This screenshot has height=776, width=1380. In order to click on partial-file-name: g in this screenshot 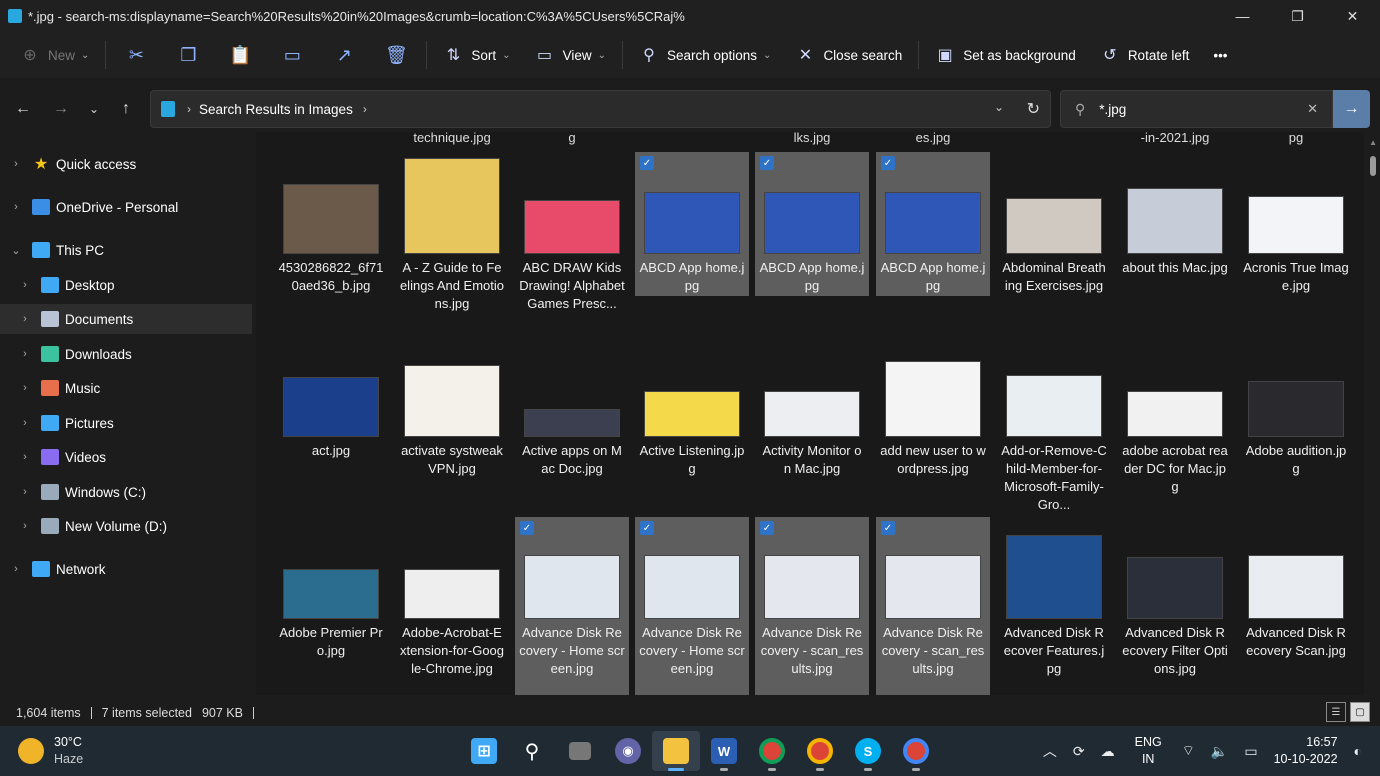, I will do `click(572, 138)`.